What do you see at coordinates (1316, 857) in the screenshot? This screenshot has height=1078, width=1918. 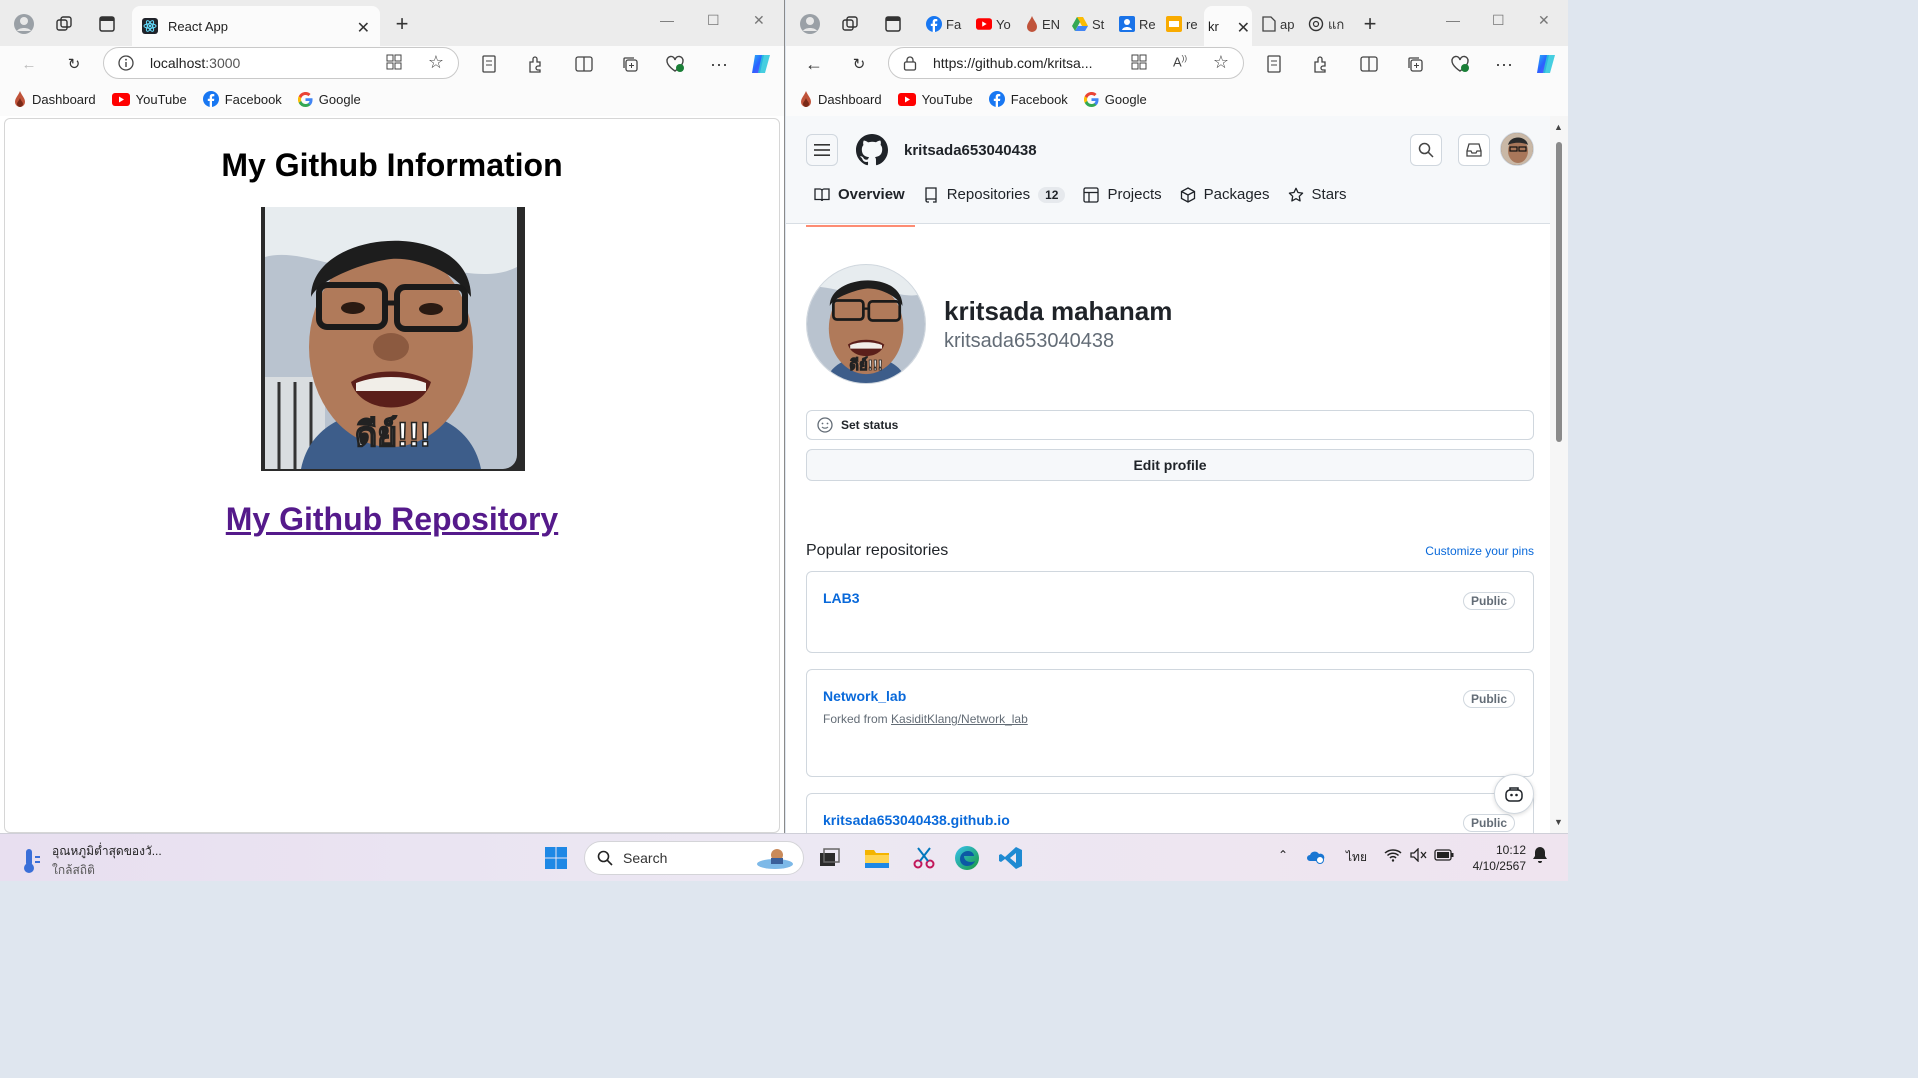 I see `onedrive-icon` at bounding box center [1316, 857].